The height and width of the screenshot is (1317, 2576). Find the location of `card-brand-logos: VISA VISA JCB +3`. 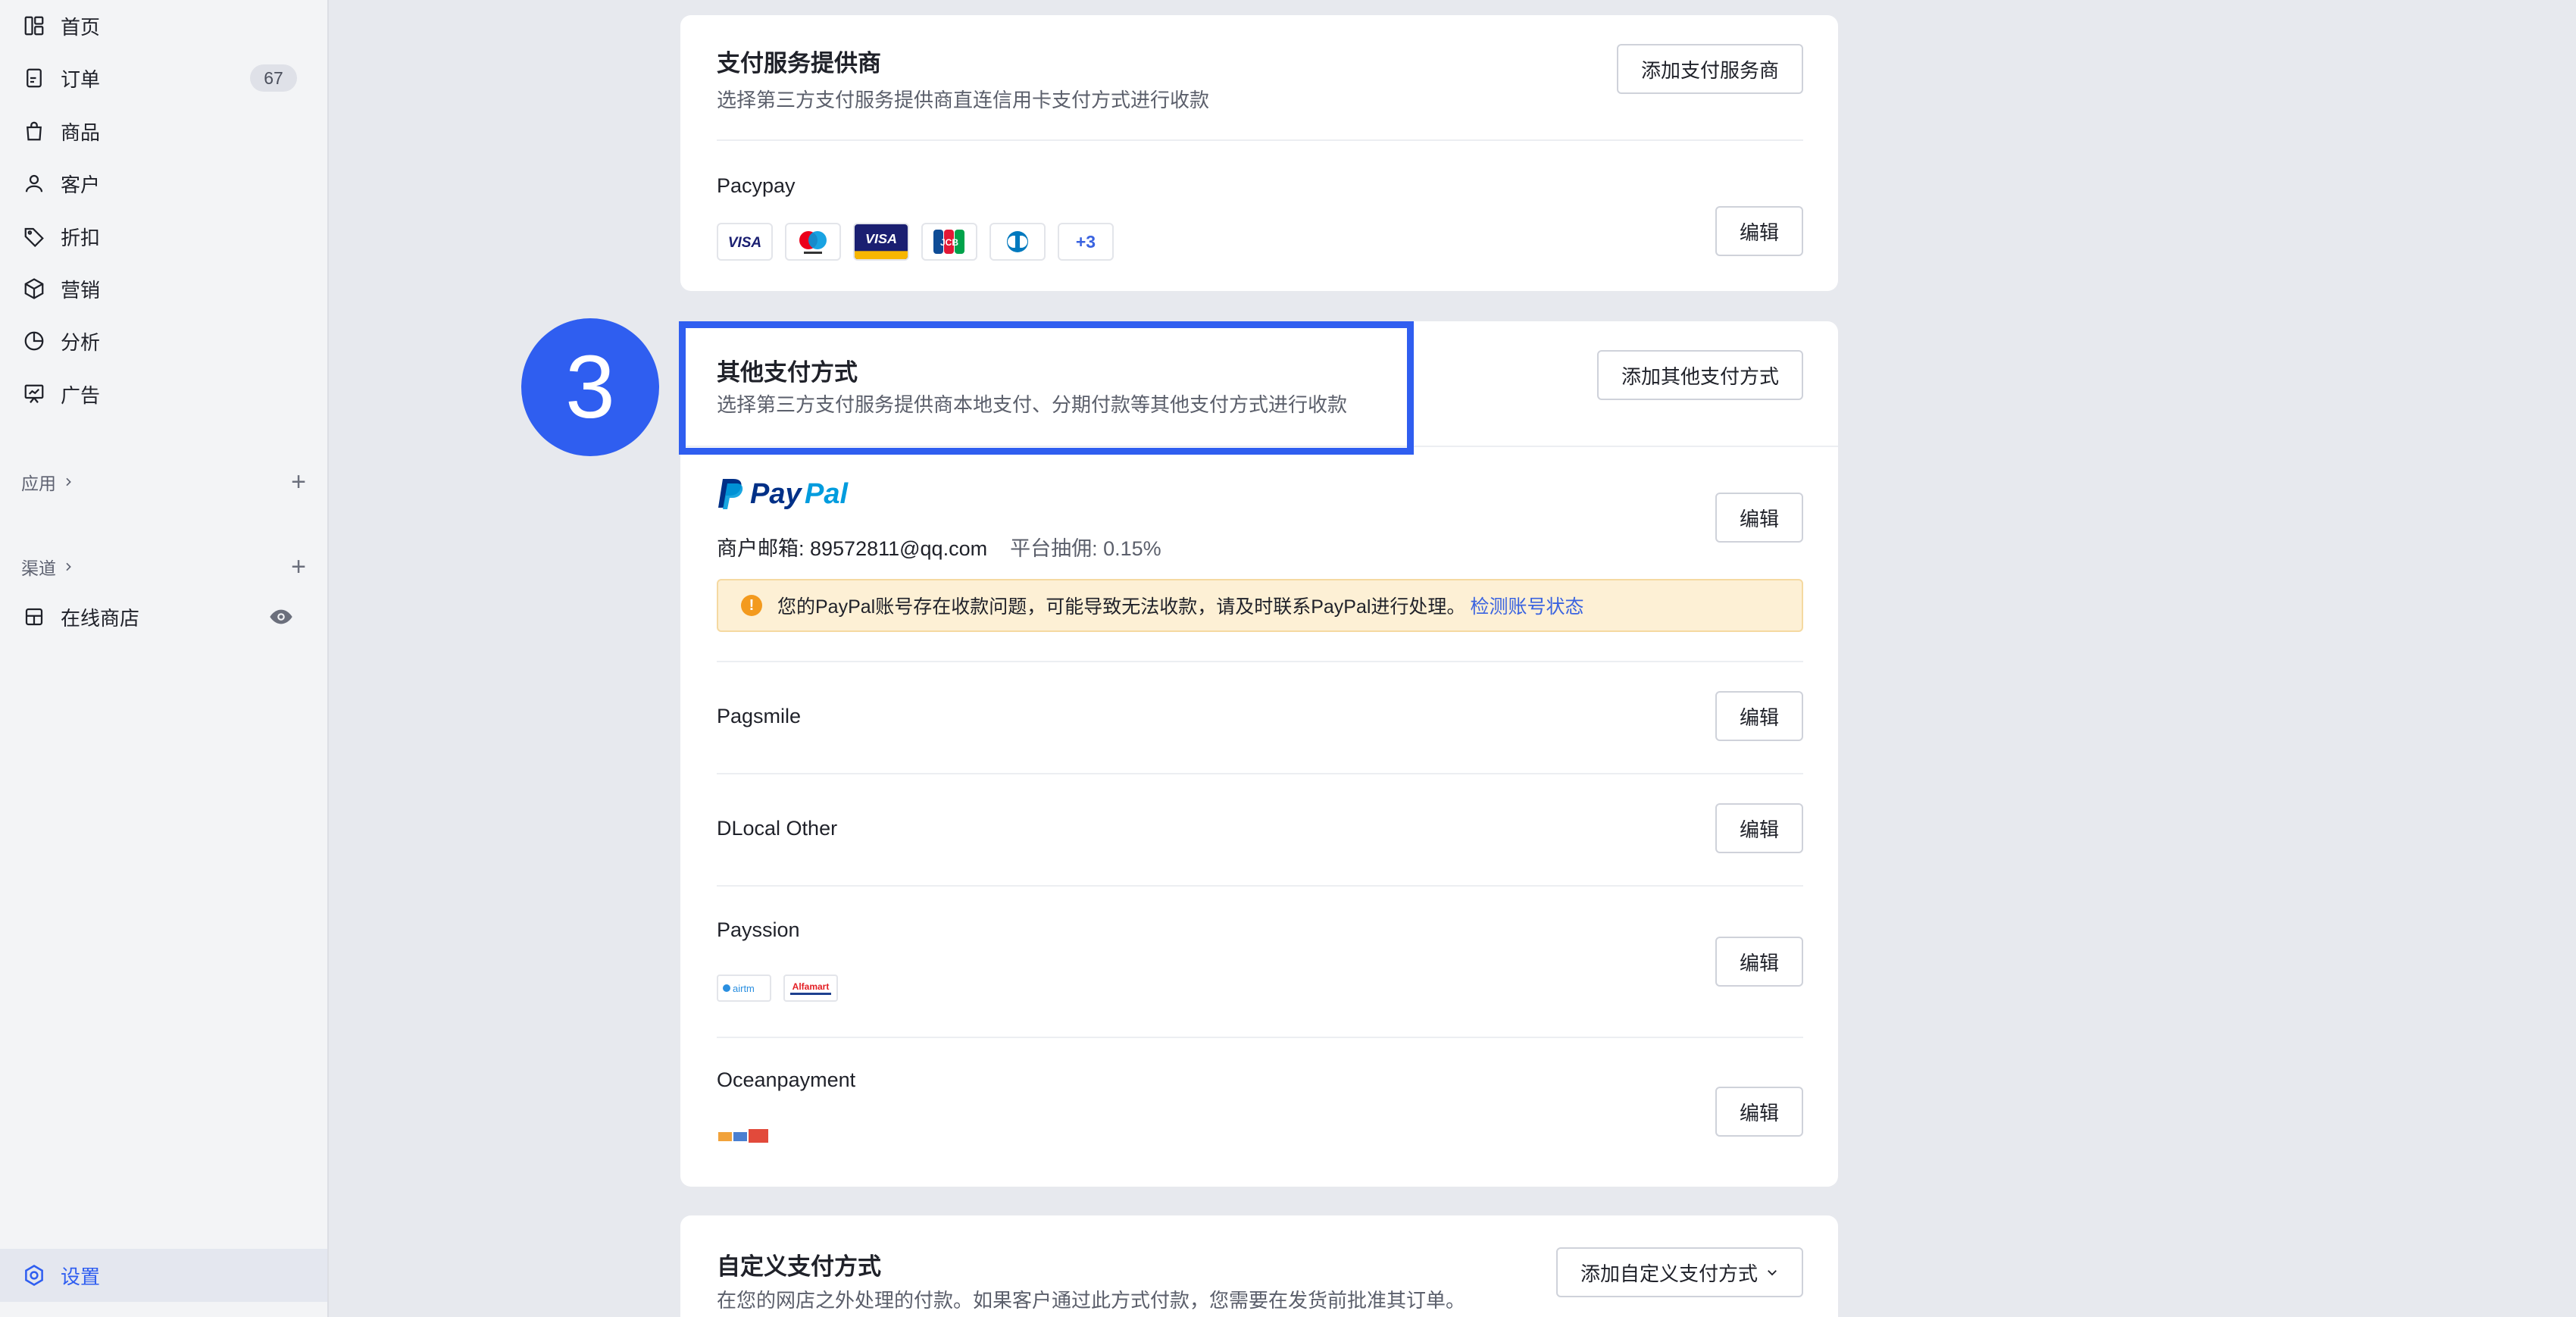

card-brand-logos: VISA VISA JCB +3 is located at coordinates (915, 242).